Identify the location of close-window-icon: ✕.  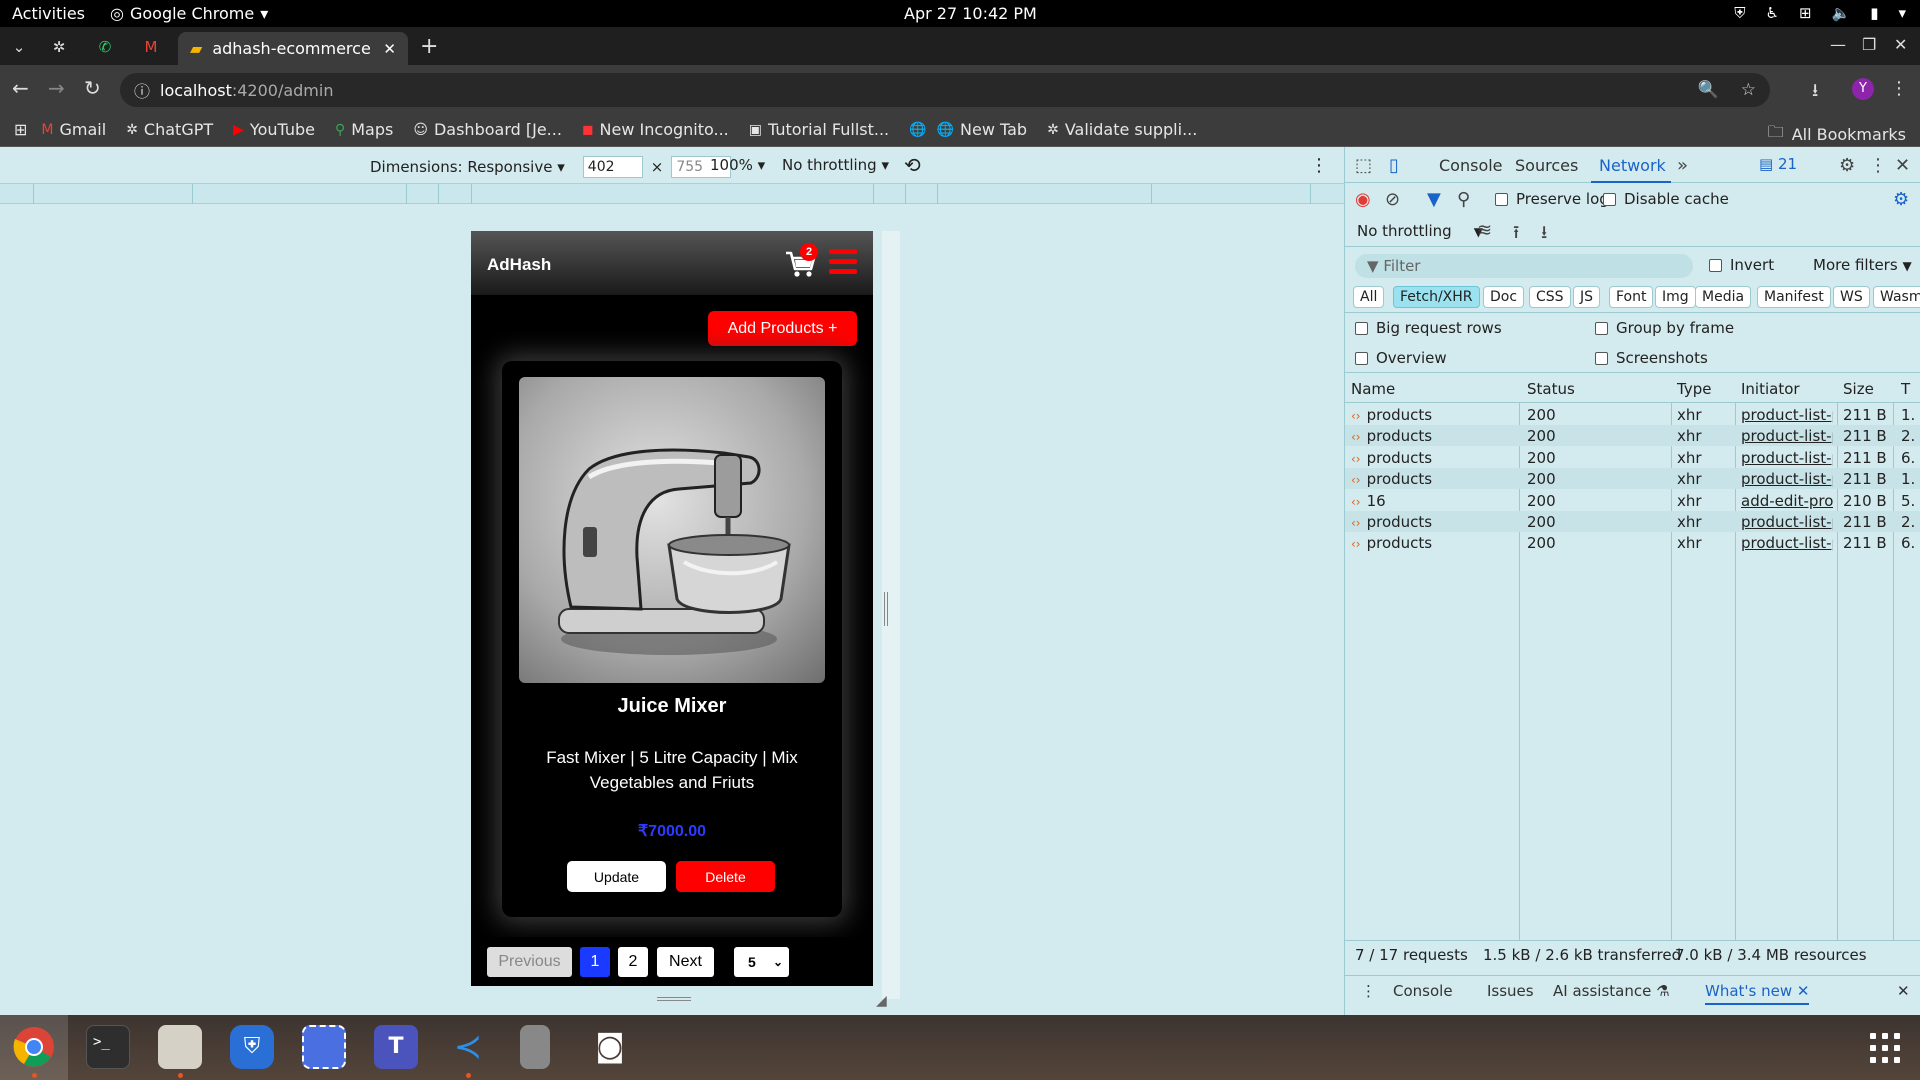
(1900, 44).